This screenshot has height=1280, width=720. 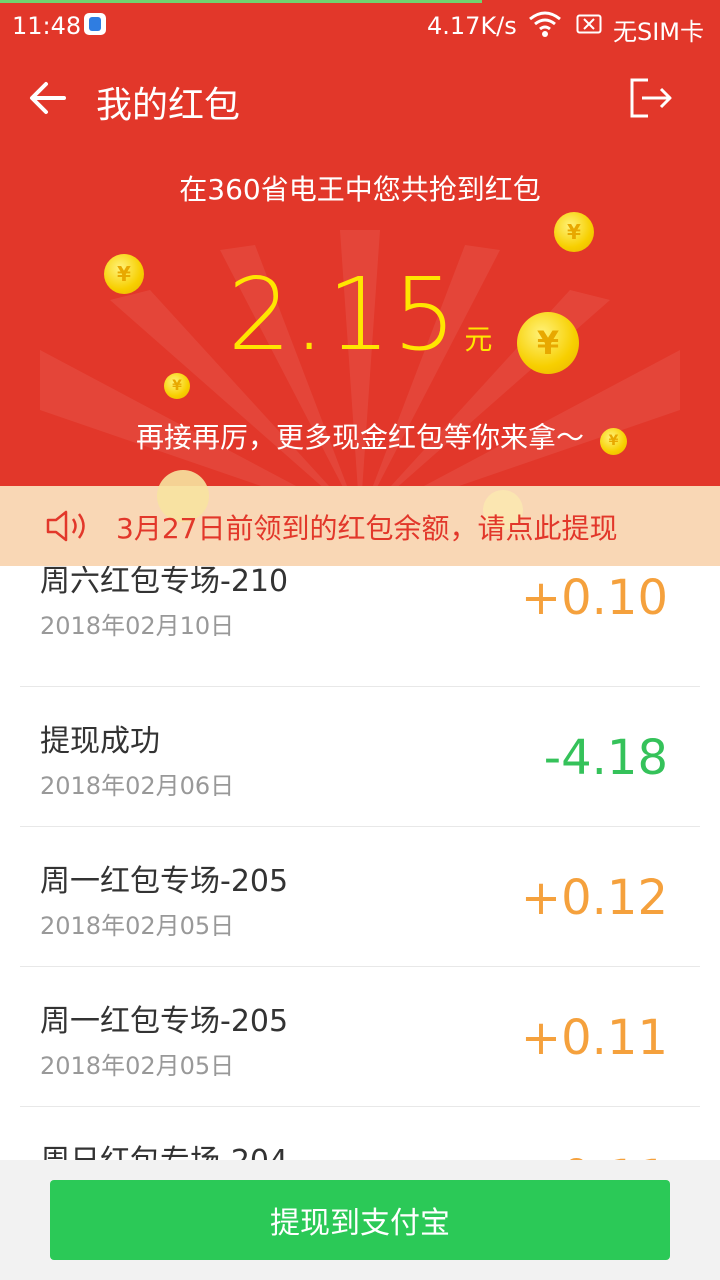 I want to click on app-notification-icon, so click(x=95, y=24).